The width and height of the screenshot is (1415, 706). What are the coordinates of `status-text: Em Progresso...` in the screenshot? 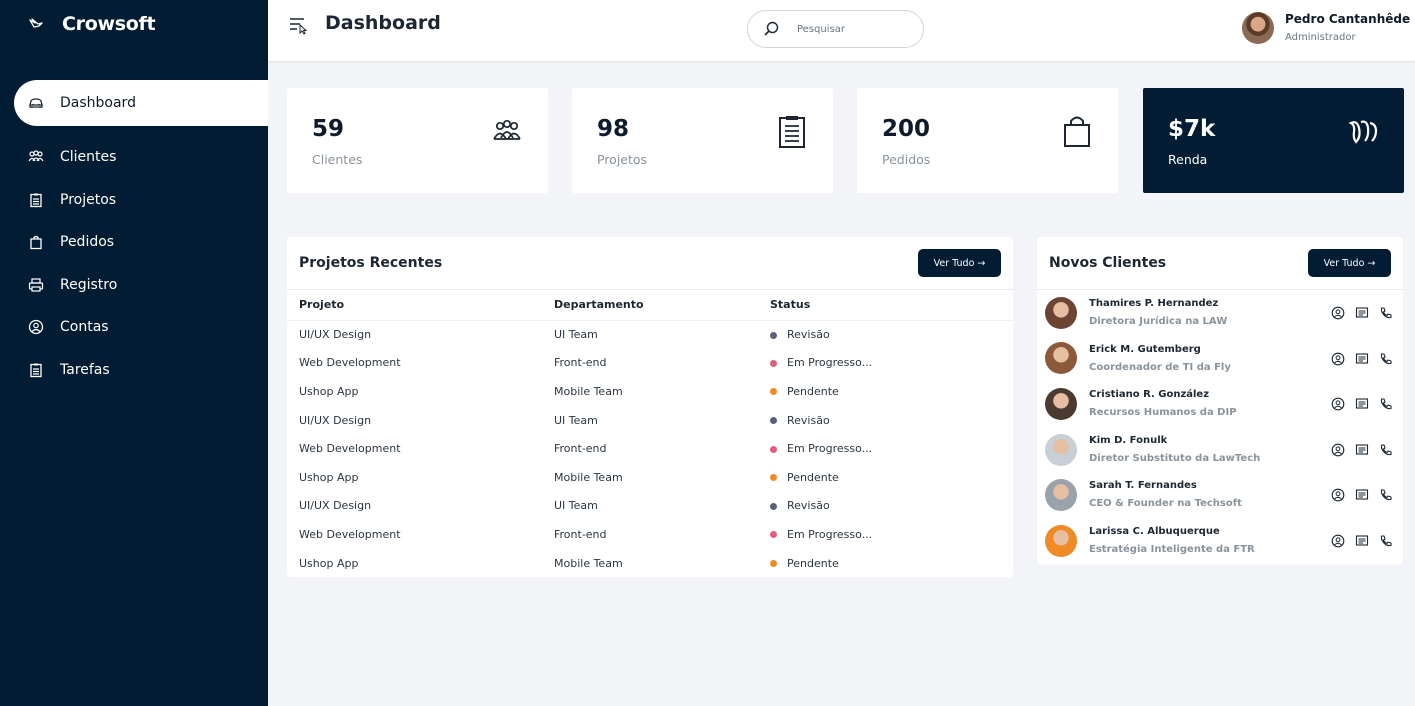 It's located at (830, 534).